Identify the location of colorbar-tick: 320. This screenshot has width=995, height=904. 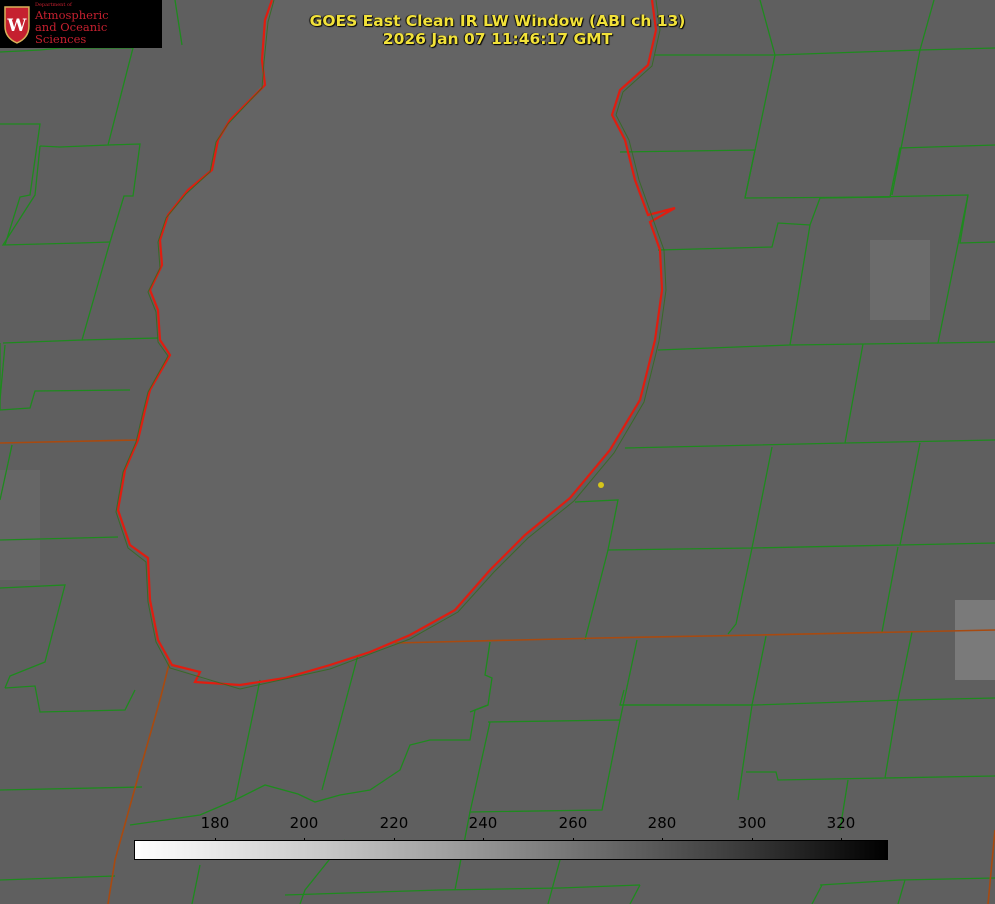
(841, 823).